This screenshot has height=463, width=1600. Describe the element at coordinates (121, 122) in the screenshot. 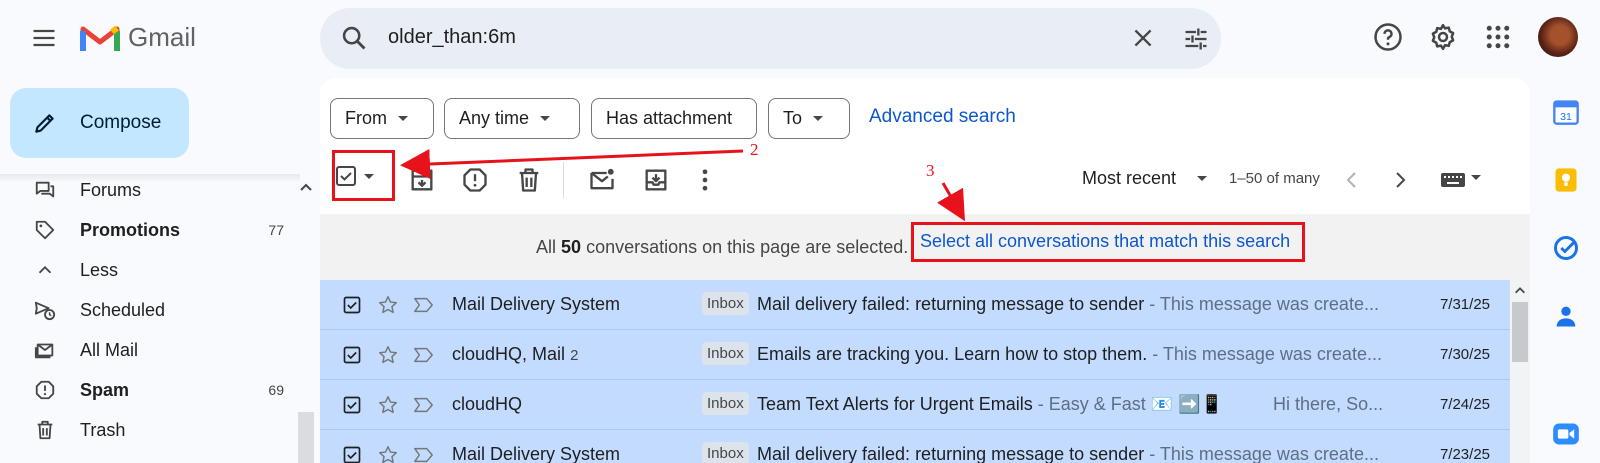

I see `compose-label: Compose` at that location.